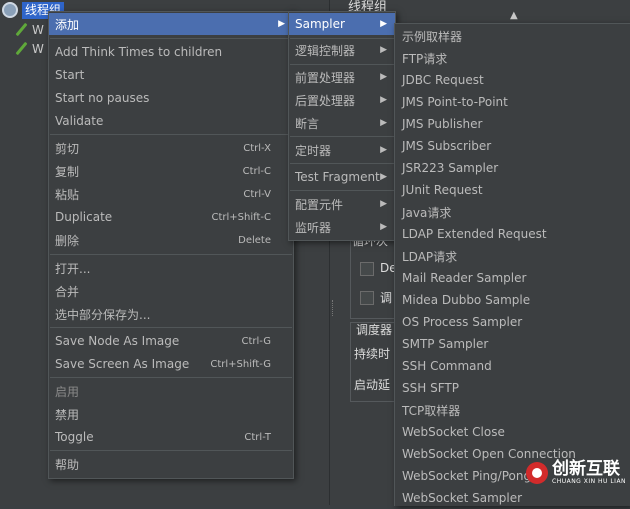  I want to click on watermark: 创新互联 CHUANG XIN HU LIAN, so click(576, 472).